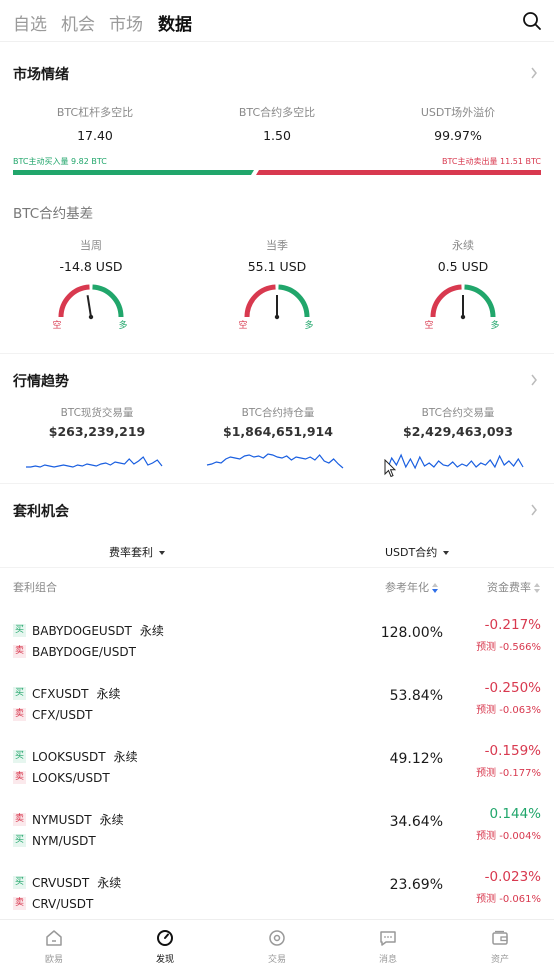 The width and height of the screenshot is (554, 969). Describe the element at coordinates (458, 112) in the screenshot. I see `stat-label: USDT场外溢价` at that location.